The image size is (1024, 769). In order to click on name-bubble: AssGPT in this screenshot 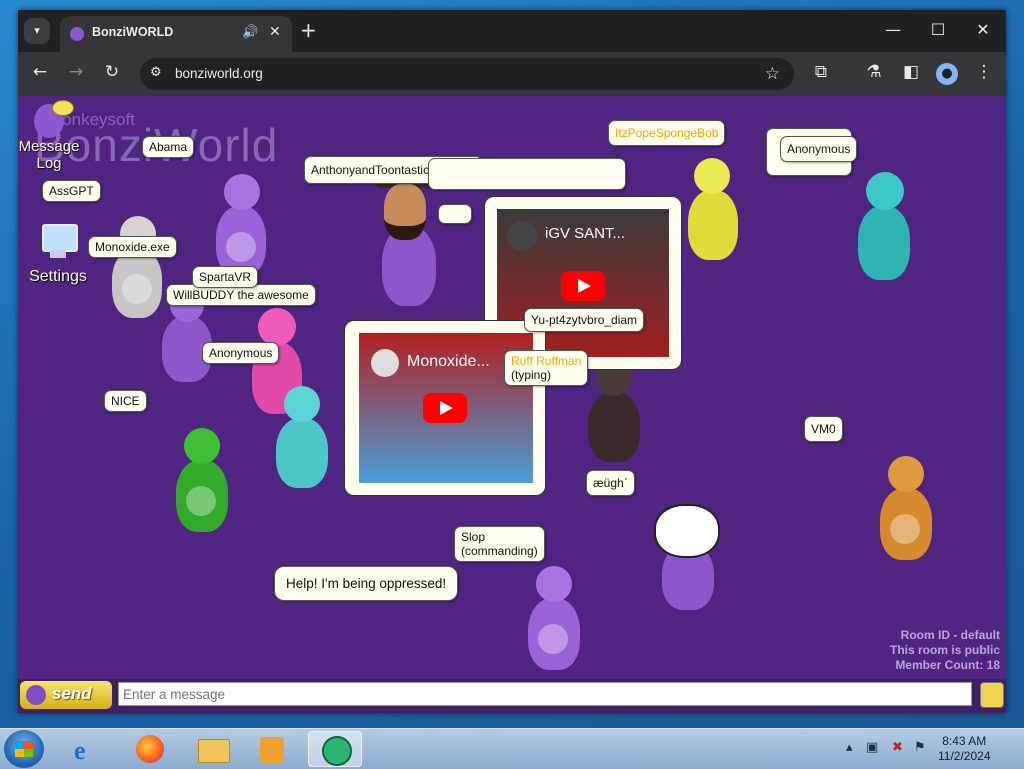, I will do `click(71, 191)`.